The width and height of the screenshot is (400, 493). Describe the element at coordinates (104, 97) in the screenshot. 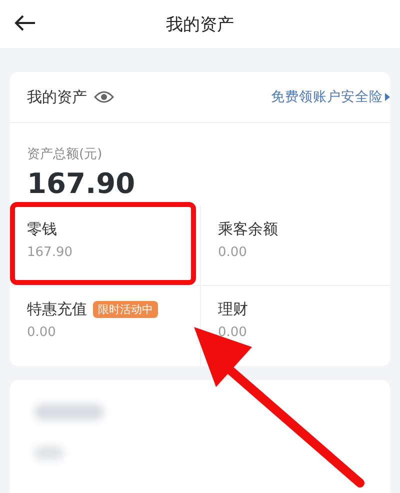

I see `eye-icon` at that location.